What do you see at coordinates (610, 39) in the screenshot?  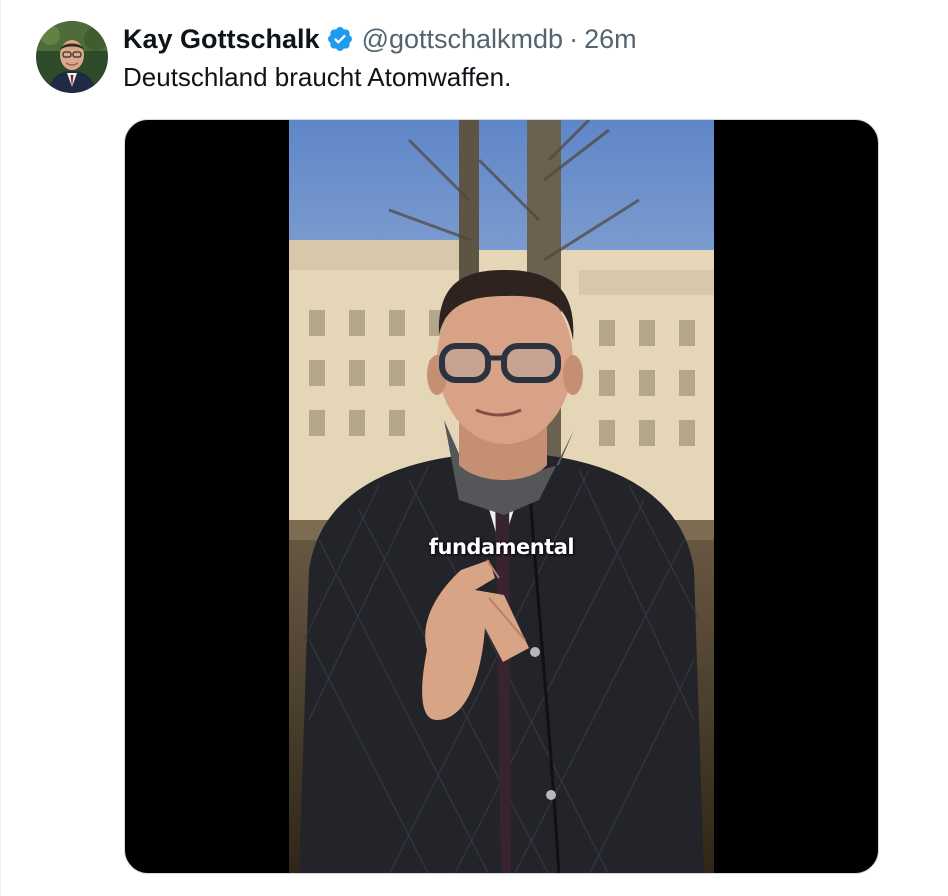 I see `timestamp: 26m` at bounding box center [610, 39].